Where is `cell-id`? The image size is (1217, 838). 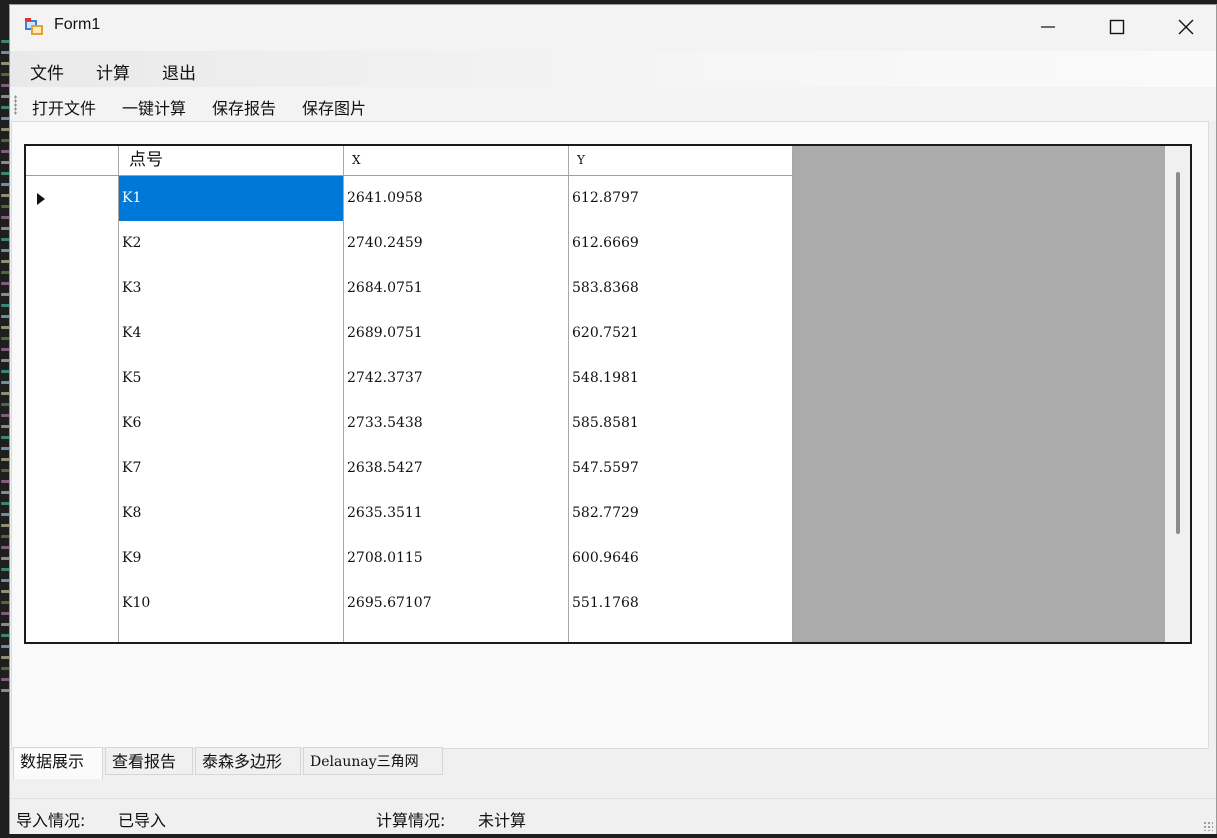 cell-id is located at coordinates (231, 634).